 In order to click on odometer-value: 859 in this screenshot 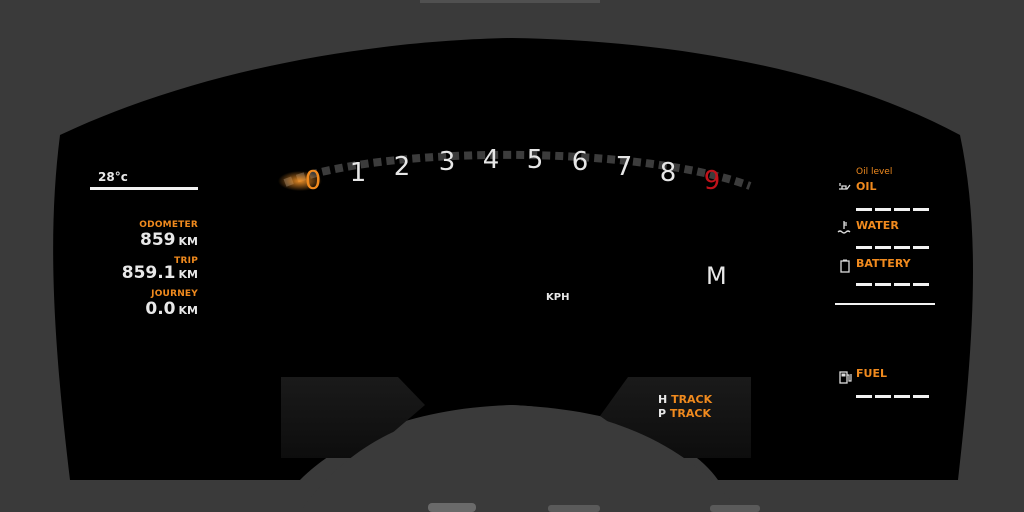, I will do `click(158, 240)`.